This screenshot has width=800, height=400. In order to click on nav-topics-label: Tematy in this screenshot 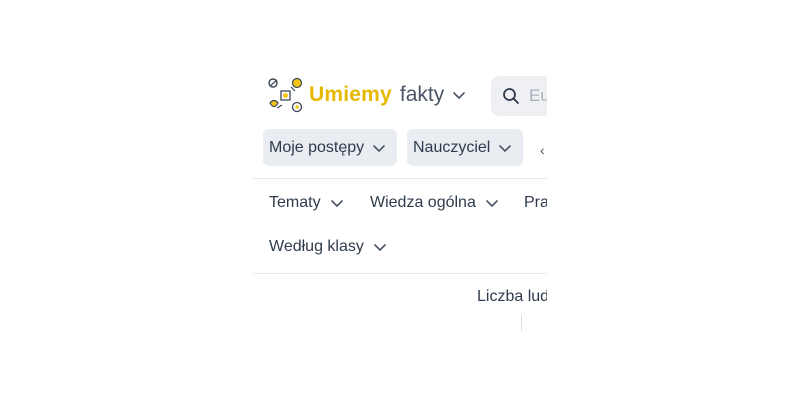, I will do `click(295, 202)`.